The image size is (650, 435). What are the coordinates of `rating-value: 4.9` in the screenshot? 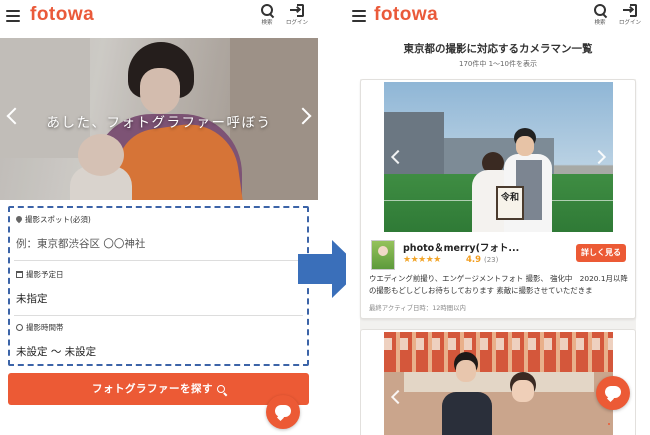 It's located at (474, 260).